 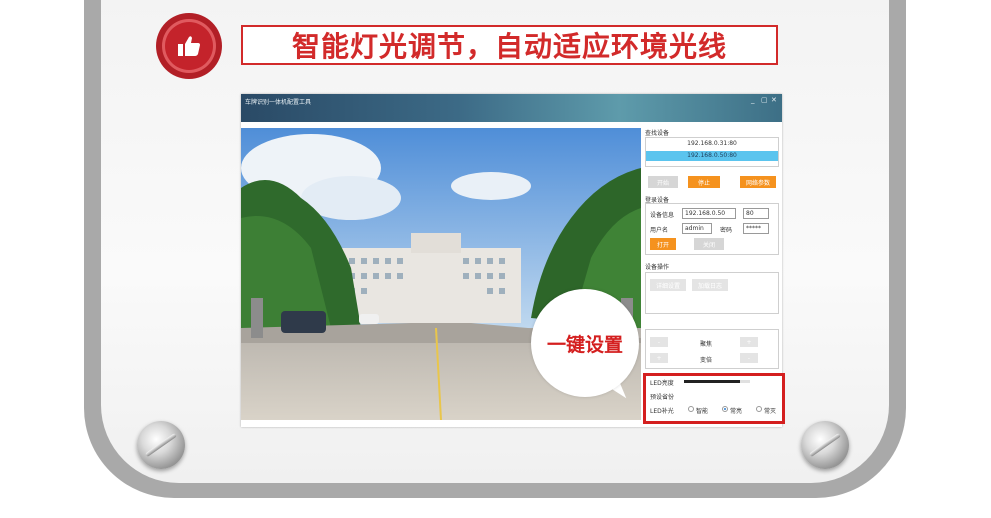 What do you see at coordinates (749, 358) in the screenshot?
I see `zoom-minus-button: -` at bounding box center [749, 358].